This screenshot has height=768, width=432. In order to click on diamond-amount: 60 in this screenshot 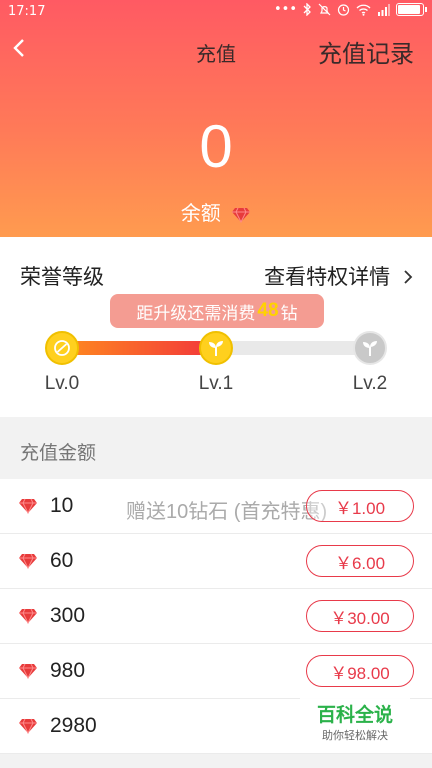, I will do `click(62, 560)`.